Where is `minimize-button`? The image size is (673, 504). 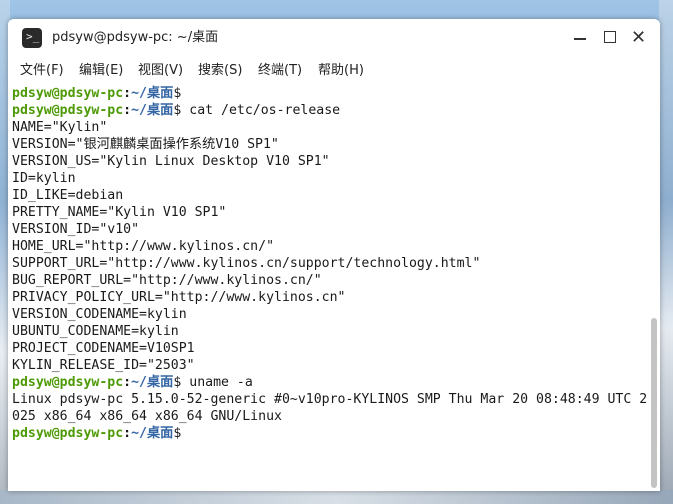
minimize-button is located at coordinates (580, 38).